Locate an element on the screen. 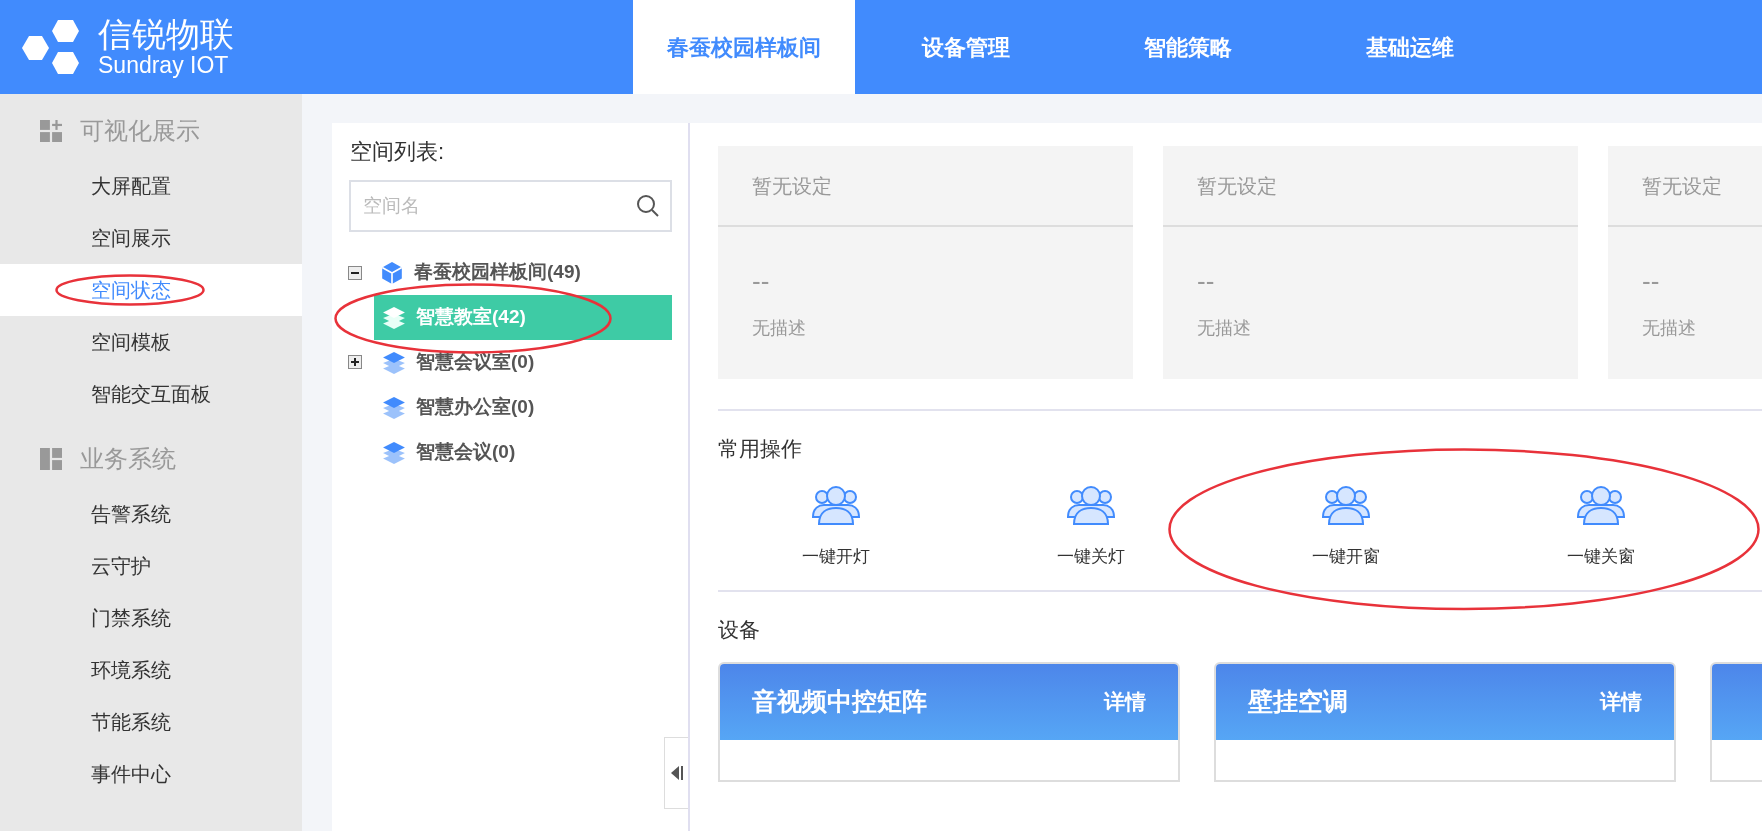  search-icon is located at coordinates (648, 206).